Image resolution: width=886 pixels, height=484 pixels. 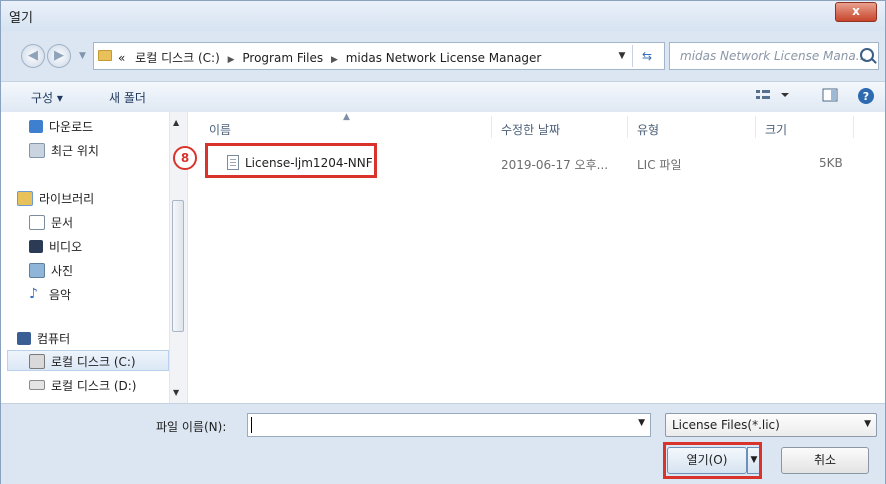 What do you see at coordinates (825, 460) in the screenshot?
I see `cancel-button: 취소` at bounding box center [825, 460].